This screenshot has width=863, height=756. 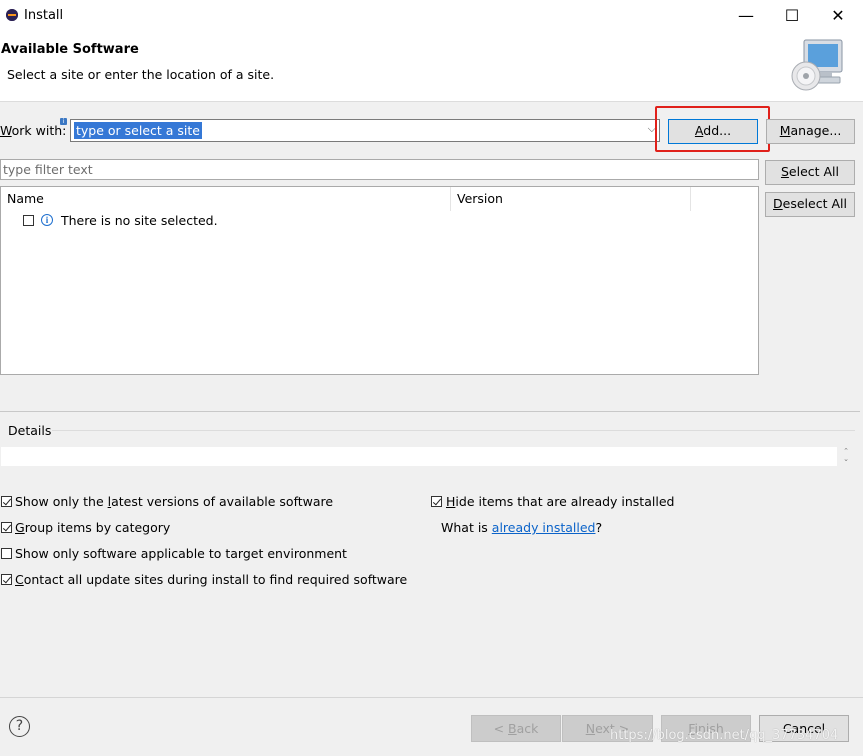 What do you see at coordinates (480, 198) in the screenshot?
I see `column-header-version: Version` at bounding box center [480, 198].